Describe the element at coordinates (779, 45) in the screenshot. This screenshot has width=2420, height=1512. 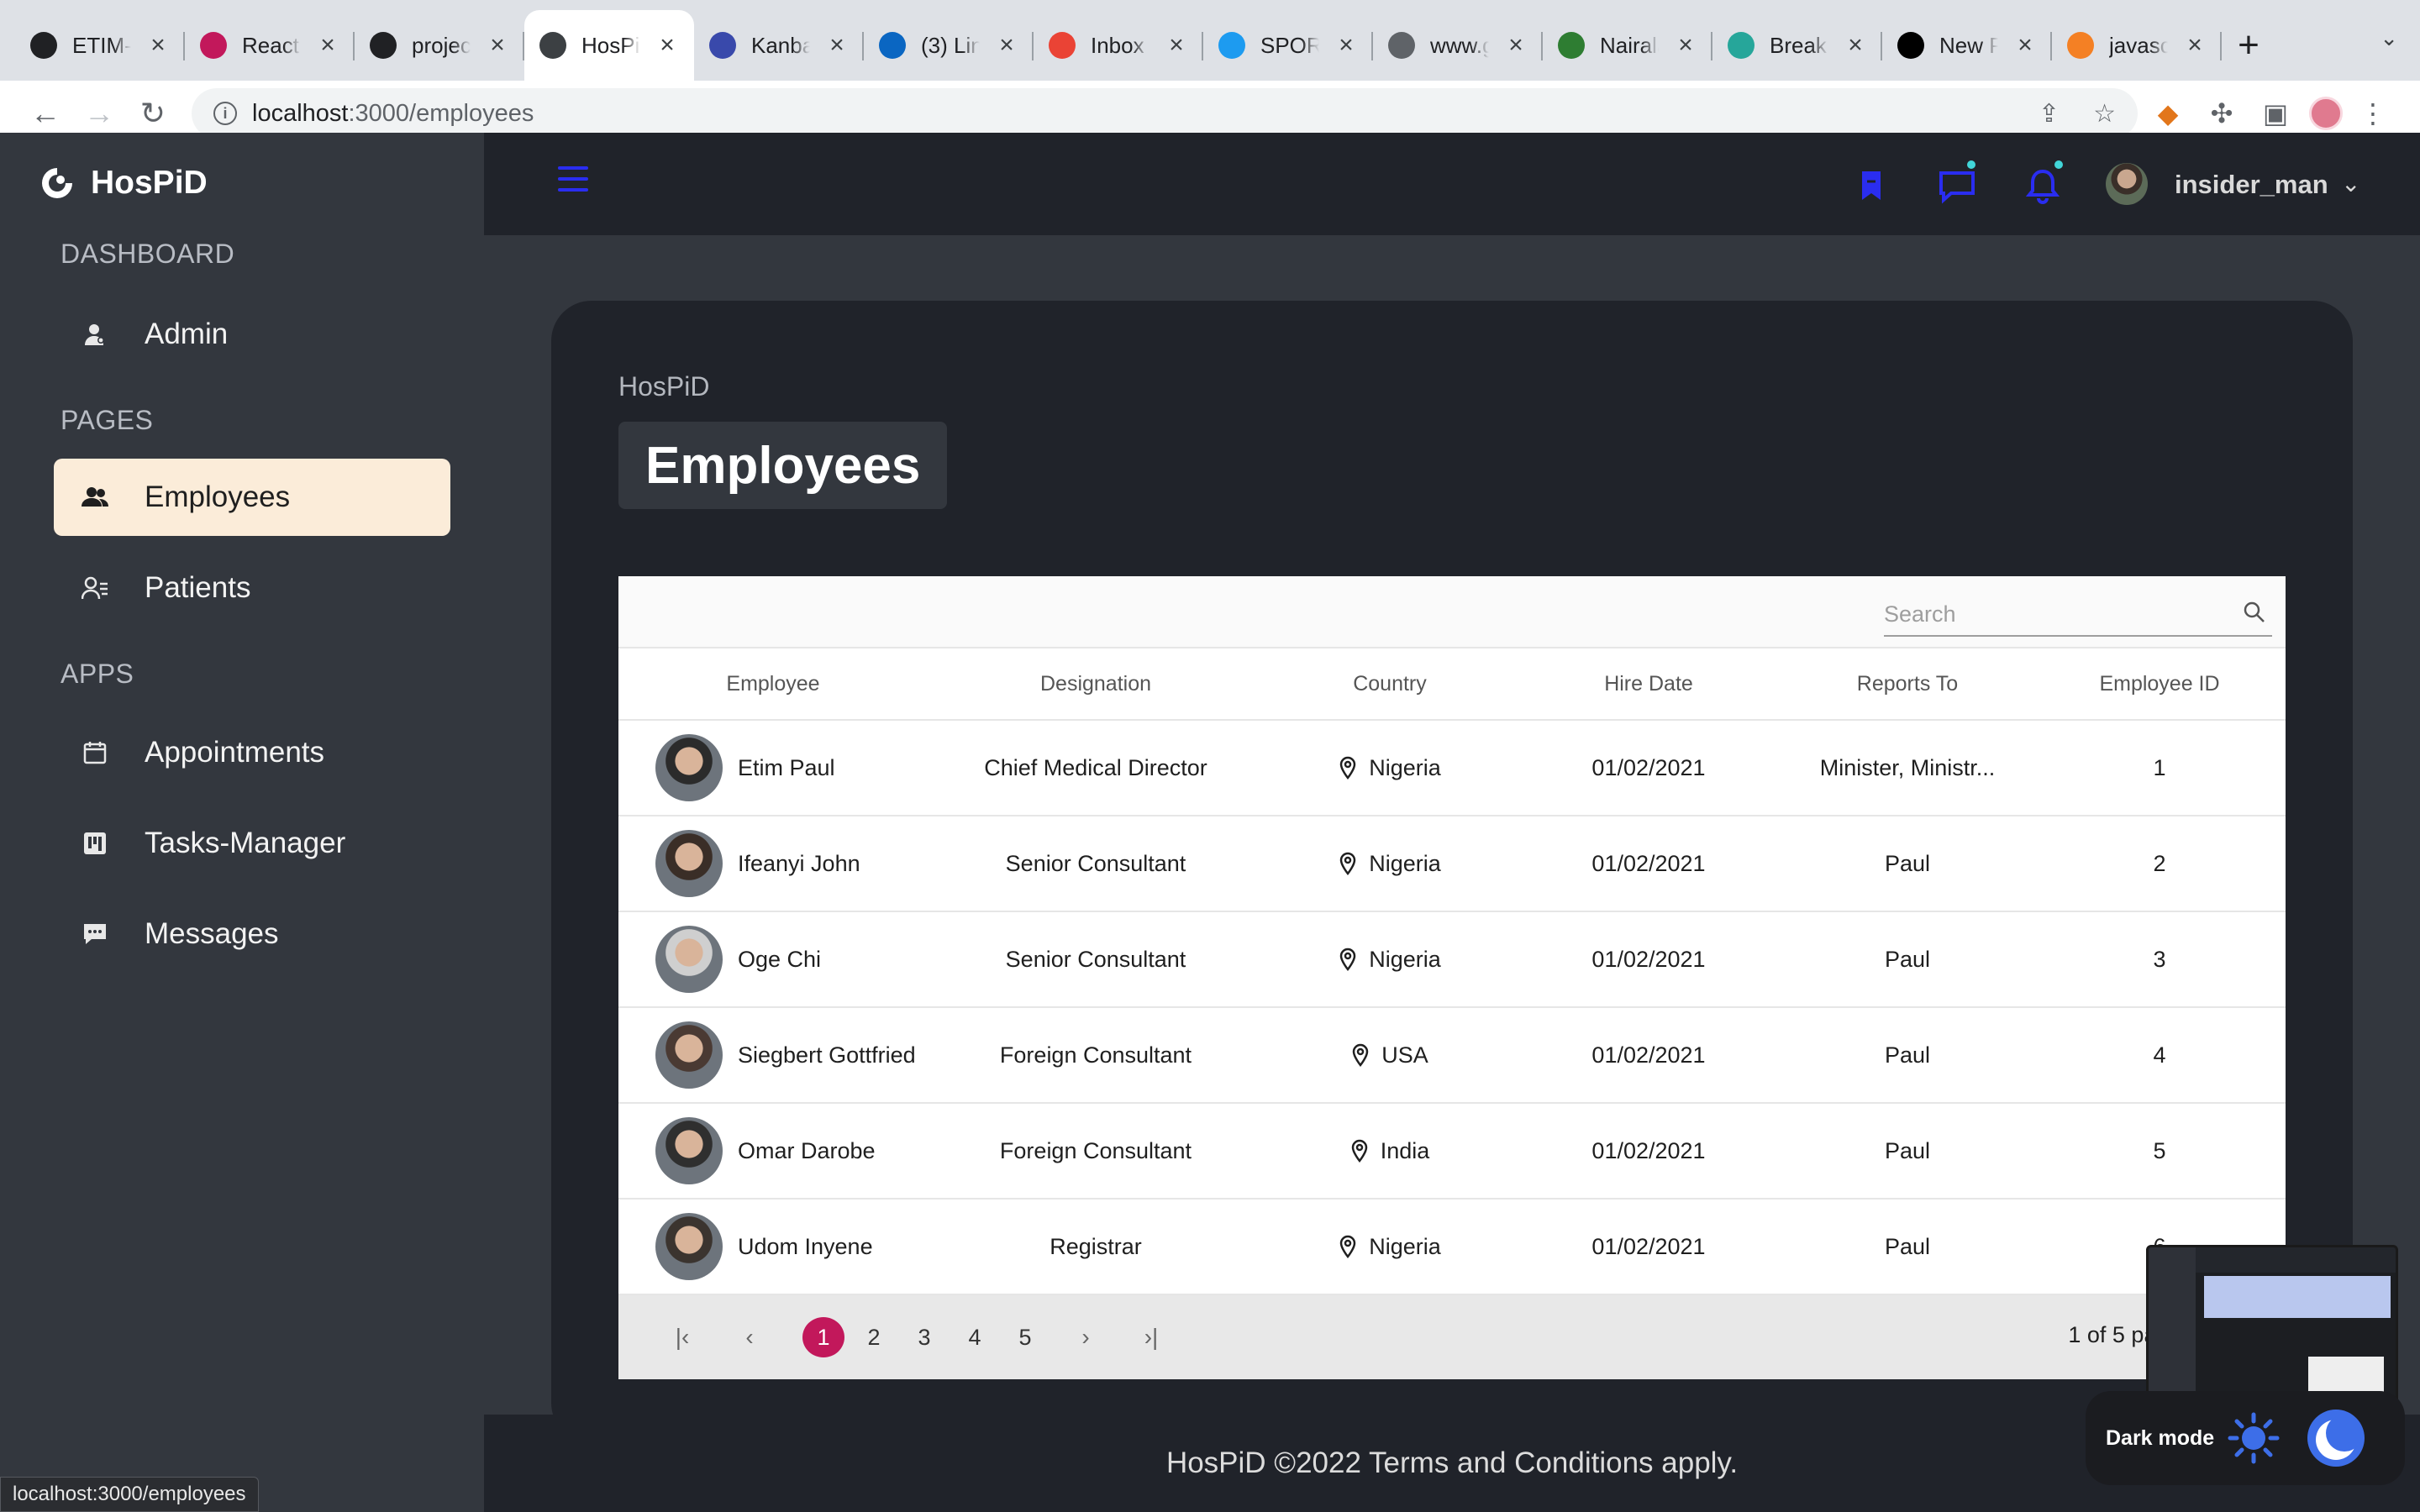
I see `browser-tab: Kanban ×` at that location.